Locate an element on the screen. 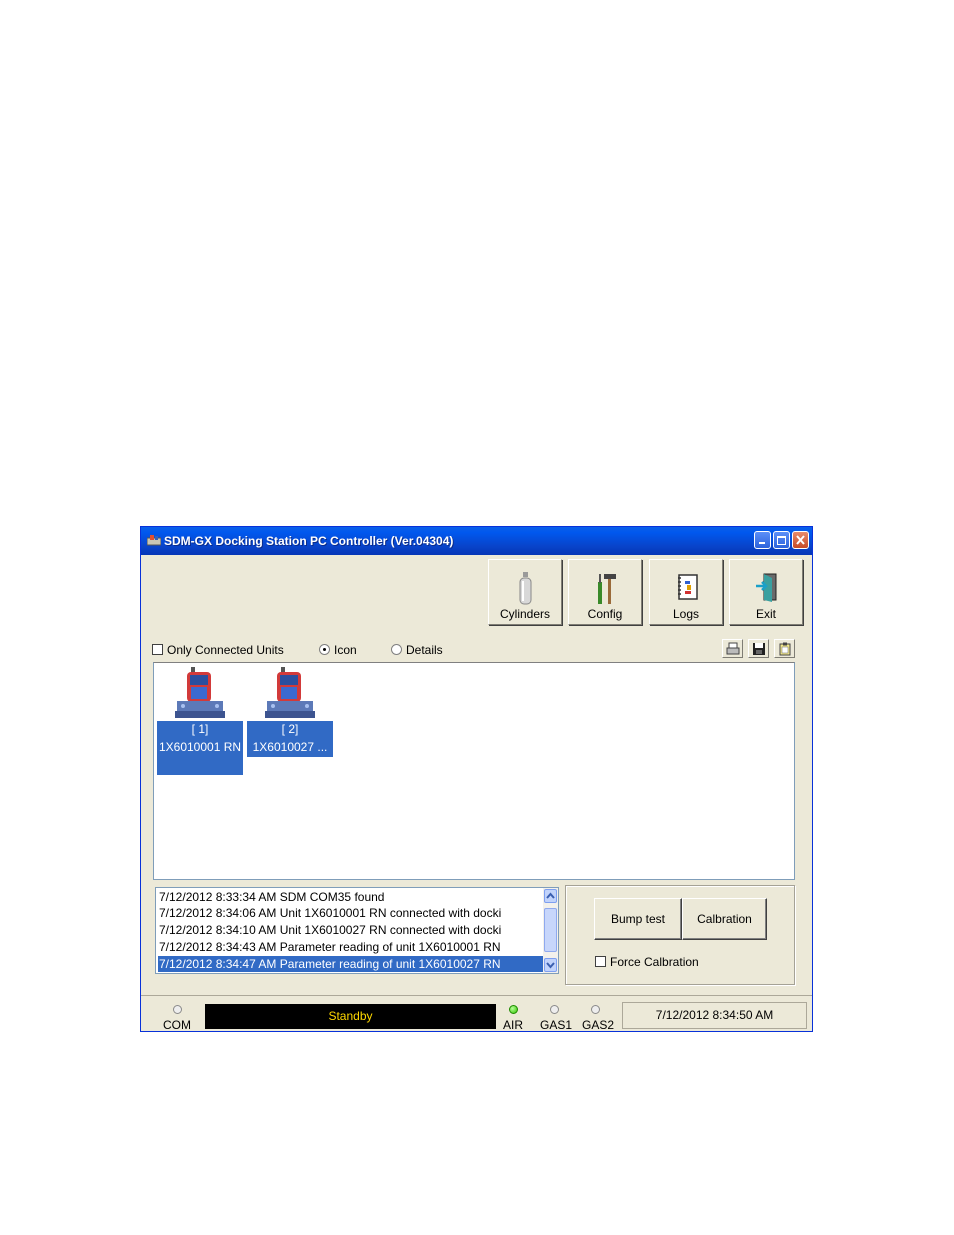 The height and width of the screenshot is (1235, 954). chevron-up-icon is located at coordinates (550, 895).